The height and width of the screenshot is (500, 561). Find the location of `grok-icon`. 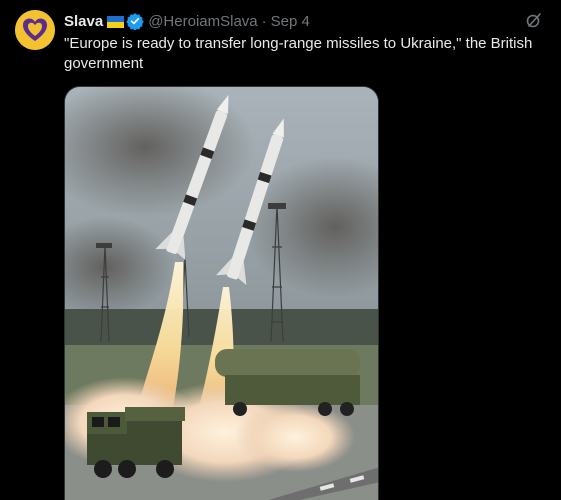

grok-icon is located at coordinates (534, 20).